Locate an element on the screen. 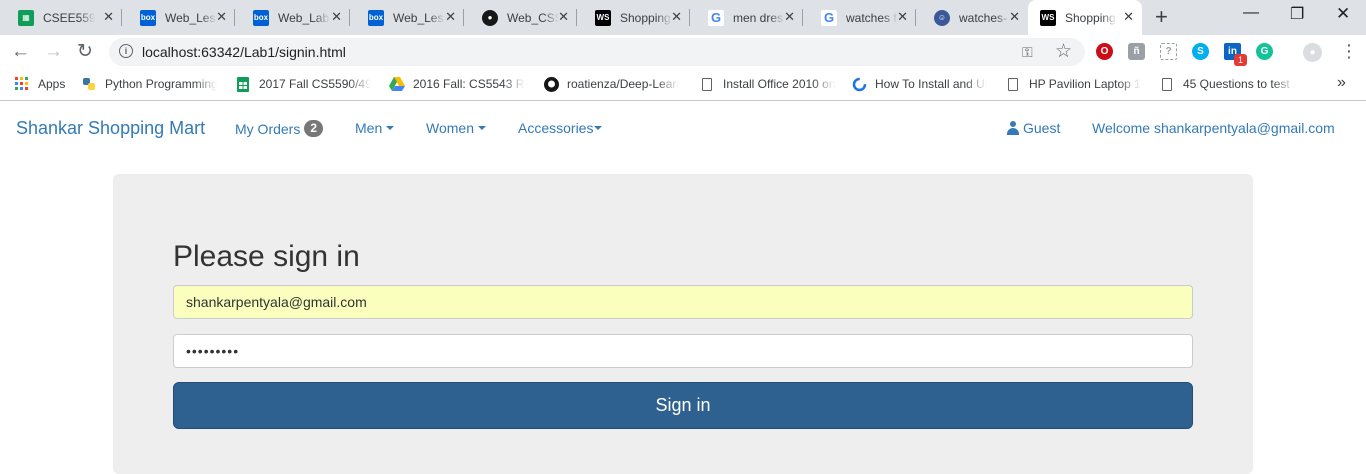  github-icon: ● is located at coordinates (490, 17).